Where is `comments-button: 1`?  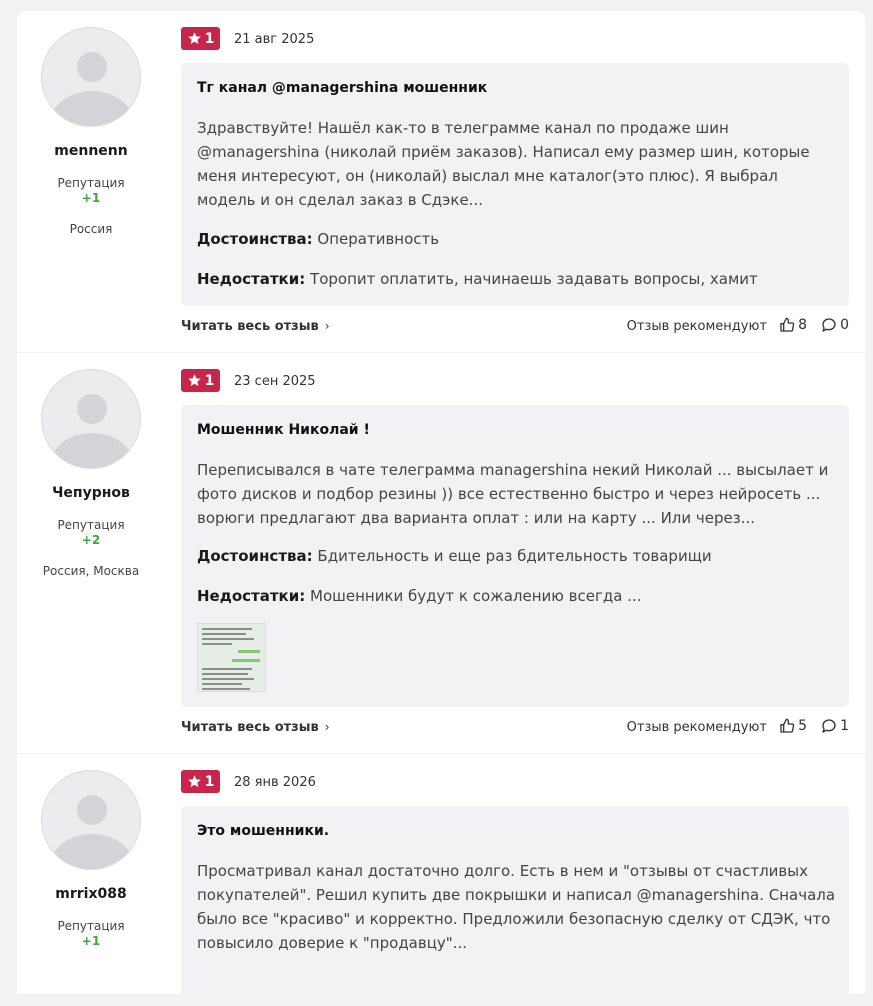
comments-button: 1 is located at coordinates (835, 726).